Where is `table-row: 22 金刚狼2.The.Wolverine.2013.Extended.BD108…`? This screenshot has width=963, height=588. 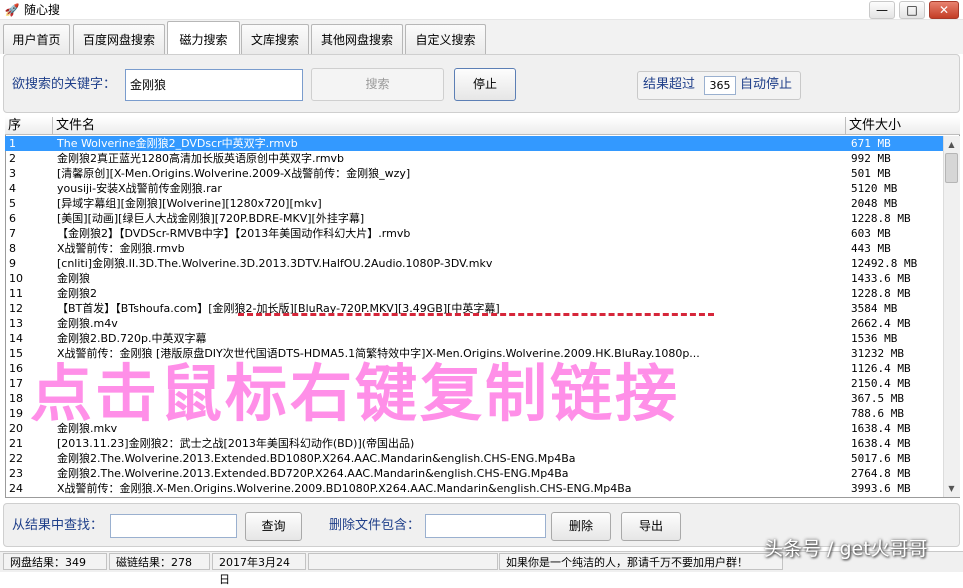
table-row: 22 金刚狼2.The.Wolverine.2013.Extended.BD108… is located at coordinates (475, 458).